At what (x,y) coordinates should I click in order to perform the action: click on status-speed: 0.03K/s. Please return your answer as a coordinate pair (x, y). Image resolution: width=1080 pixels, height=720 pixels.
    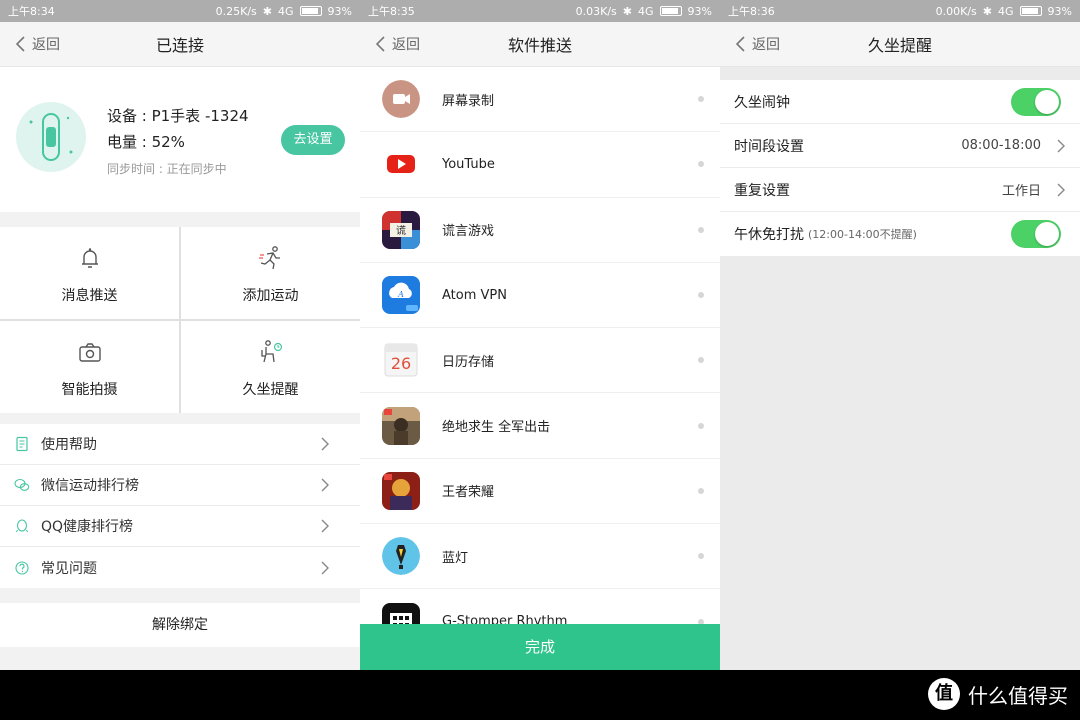
    Looking at the image, I should click on (596, 11).